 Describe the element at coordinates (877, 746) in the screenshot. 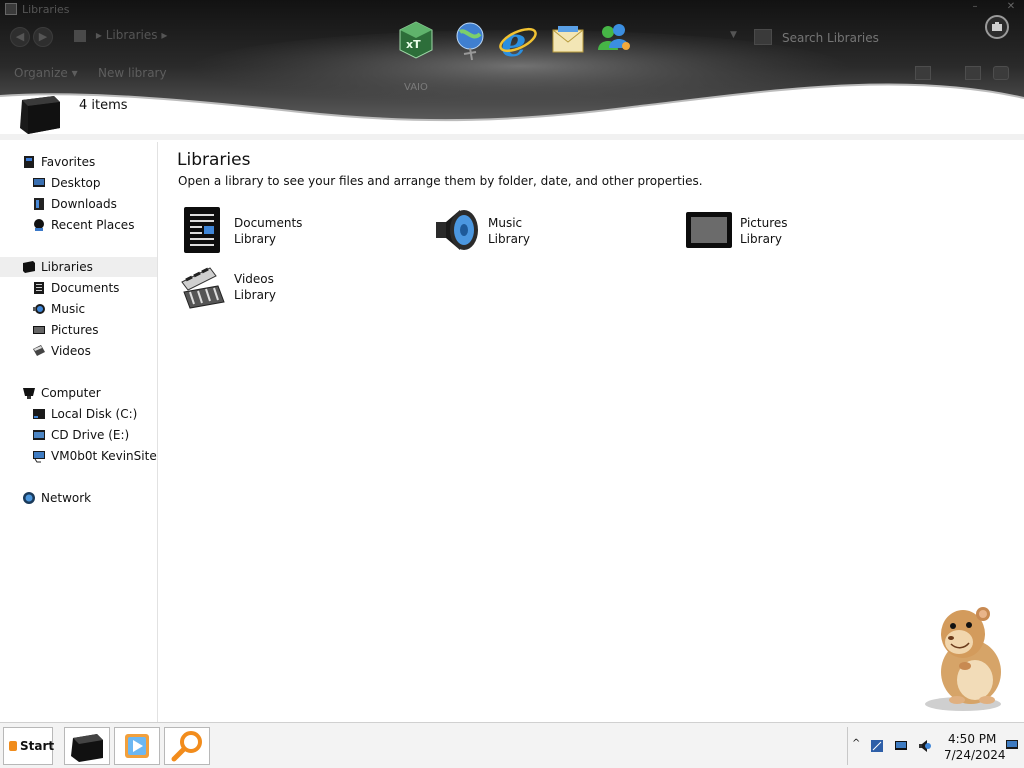

I see `network-tray-icon` at that location.